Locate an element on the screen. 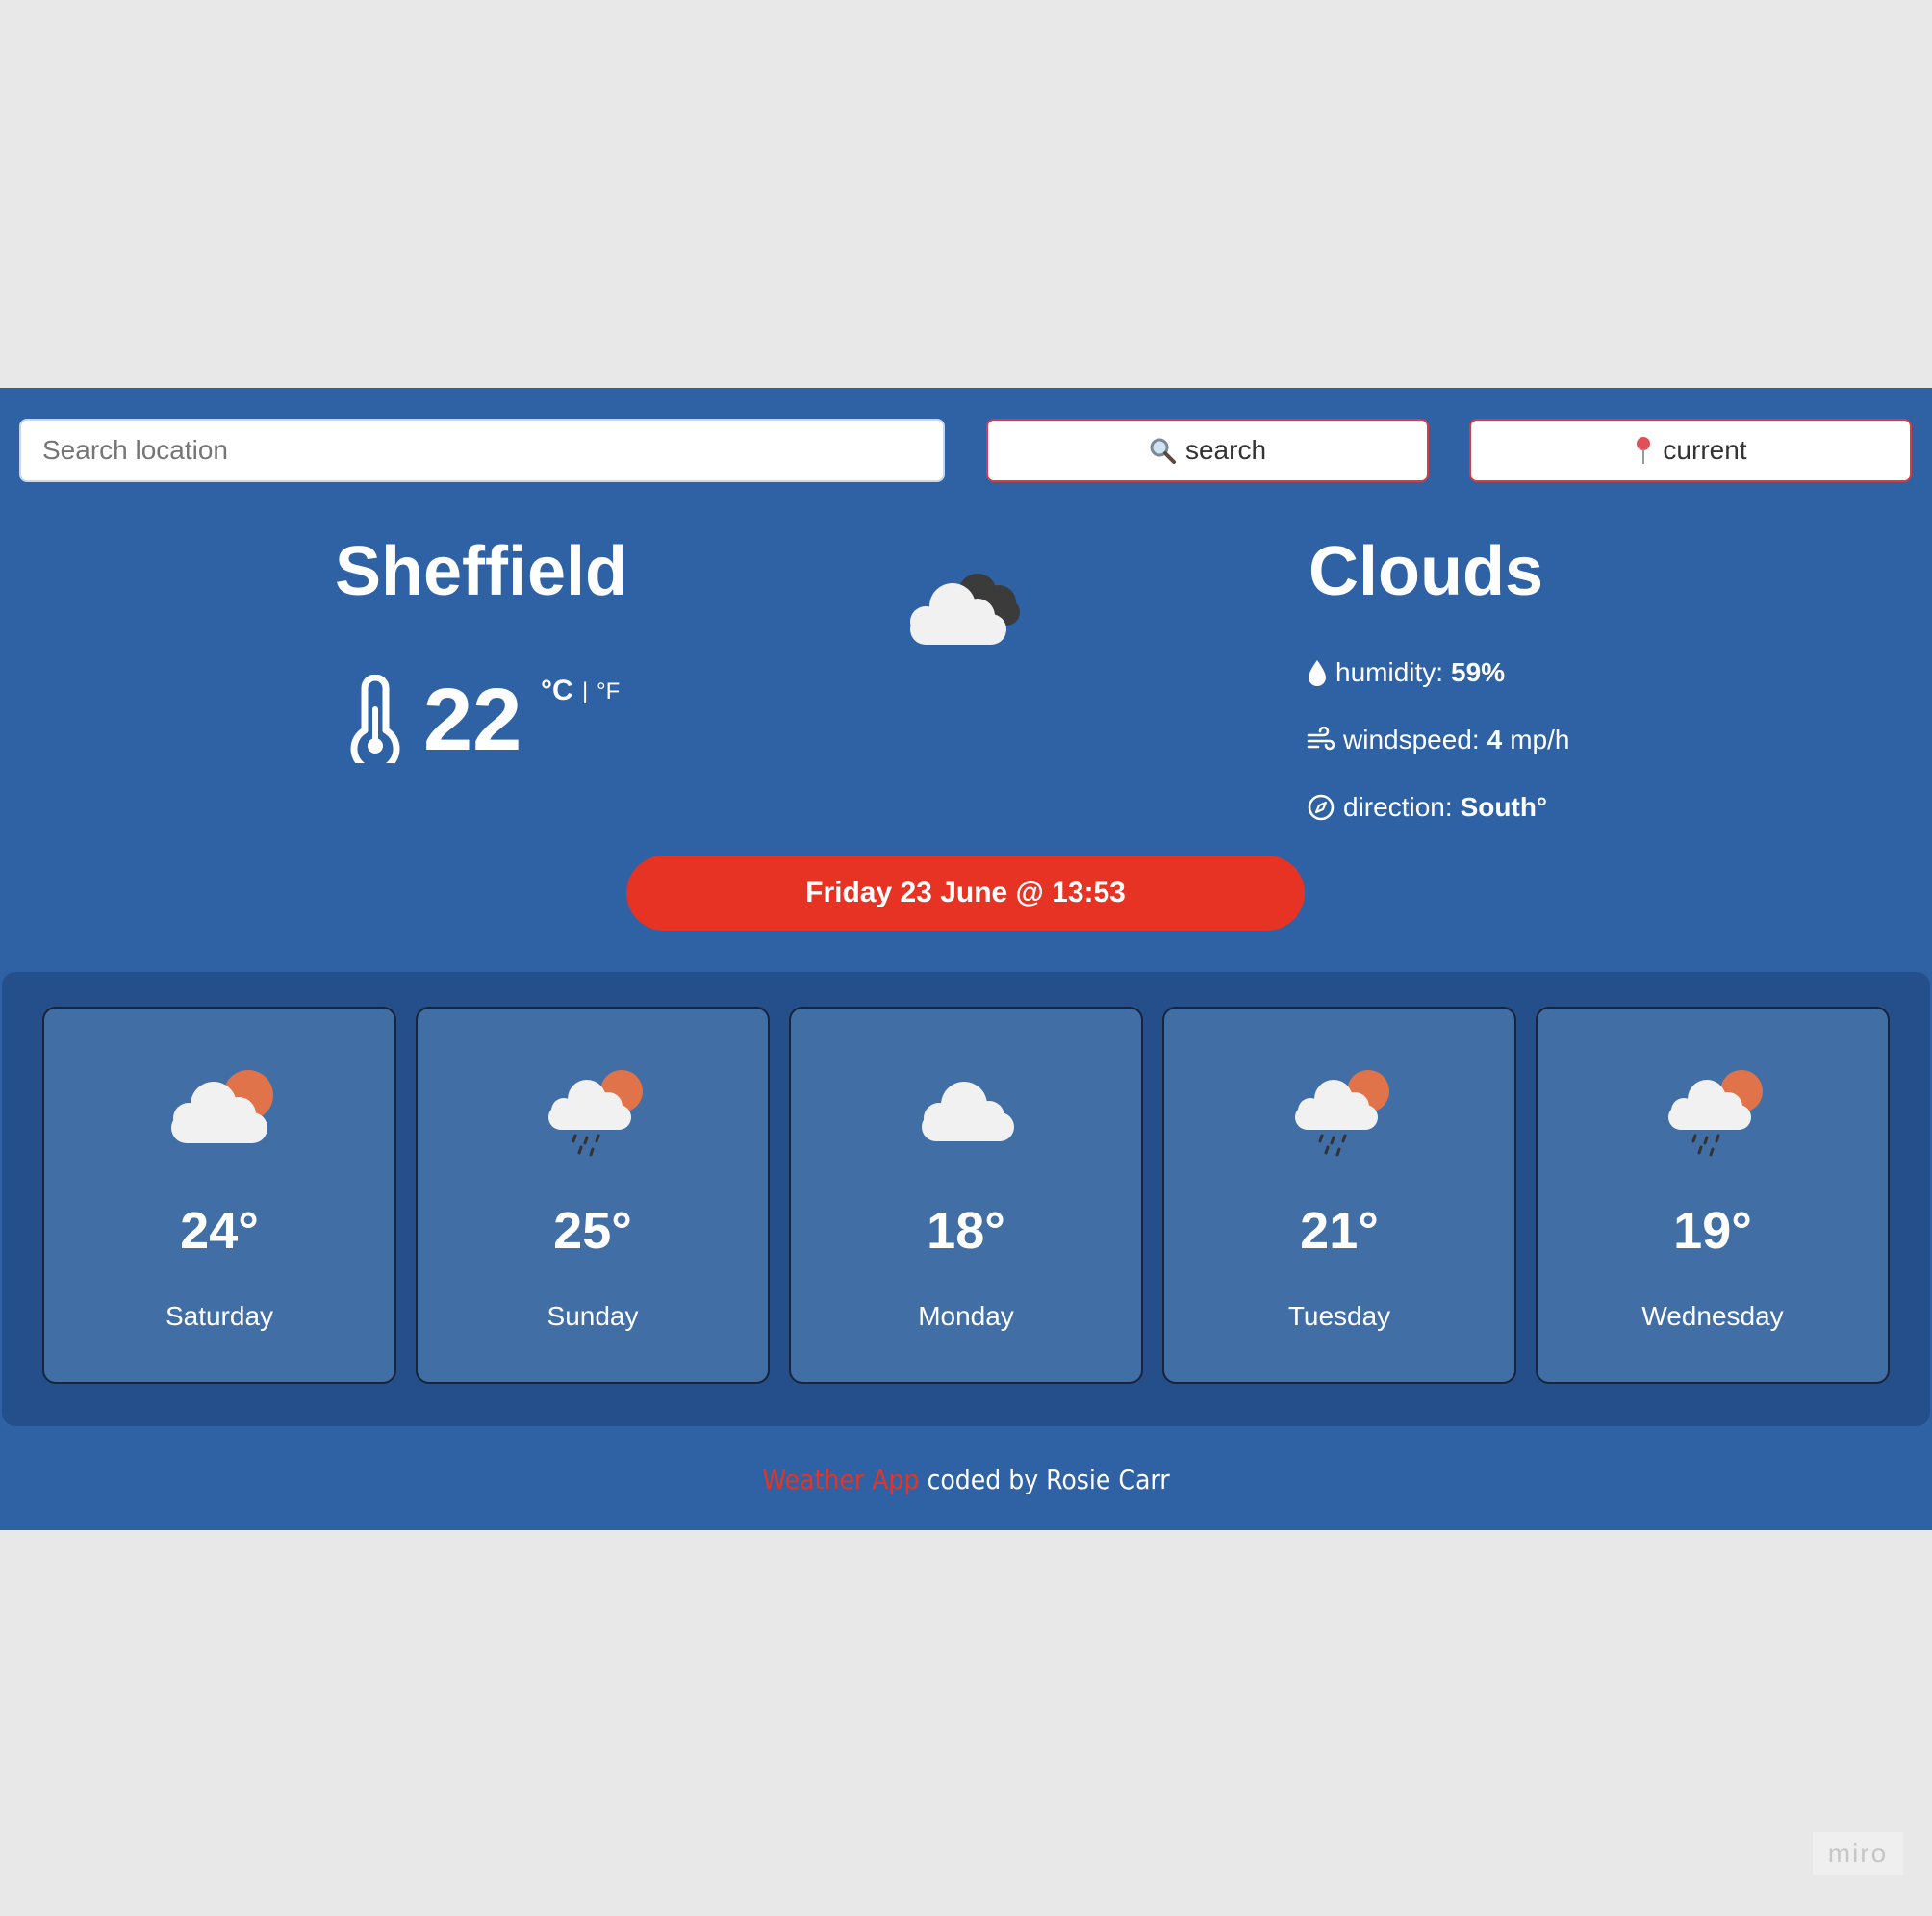 The height and width of the screenshot is (1916, 1932). forecast-card: 21° Tuesday is located at coordinates (1339, 1195).